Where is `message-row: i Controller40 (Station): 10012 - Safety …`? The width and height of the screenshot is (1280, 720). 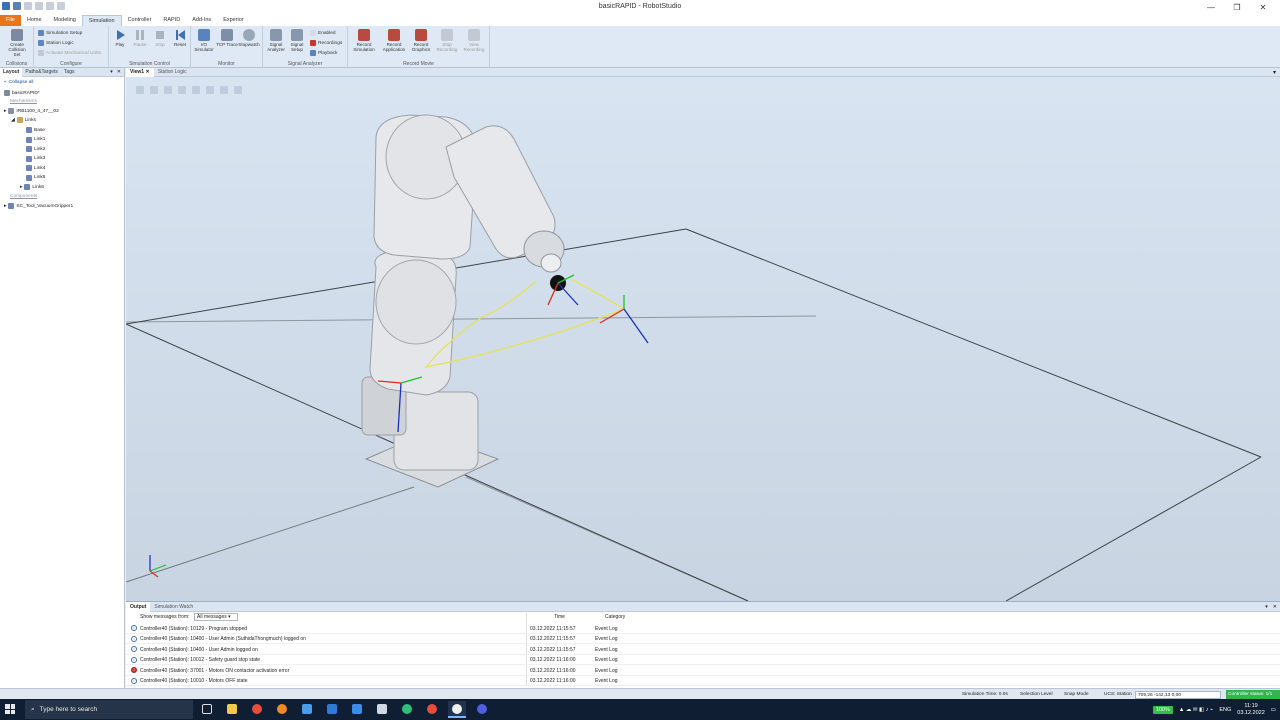 message-row: i Controller40 (Station): 10012 - Safety … is located at coordinates (703, 660).